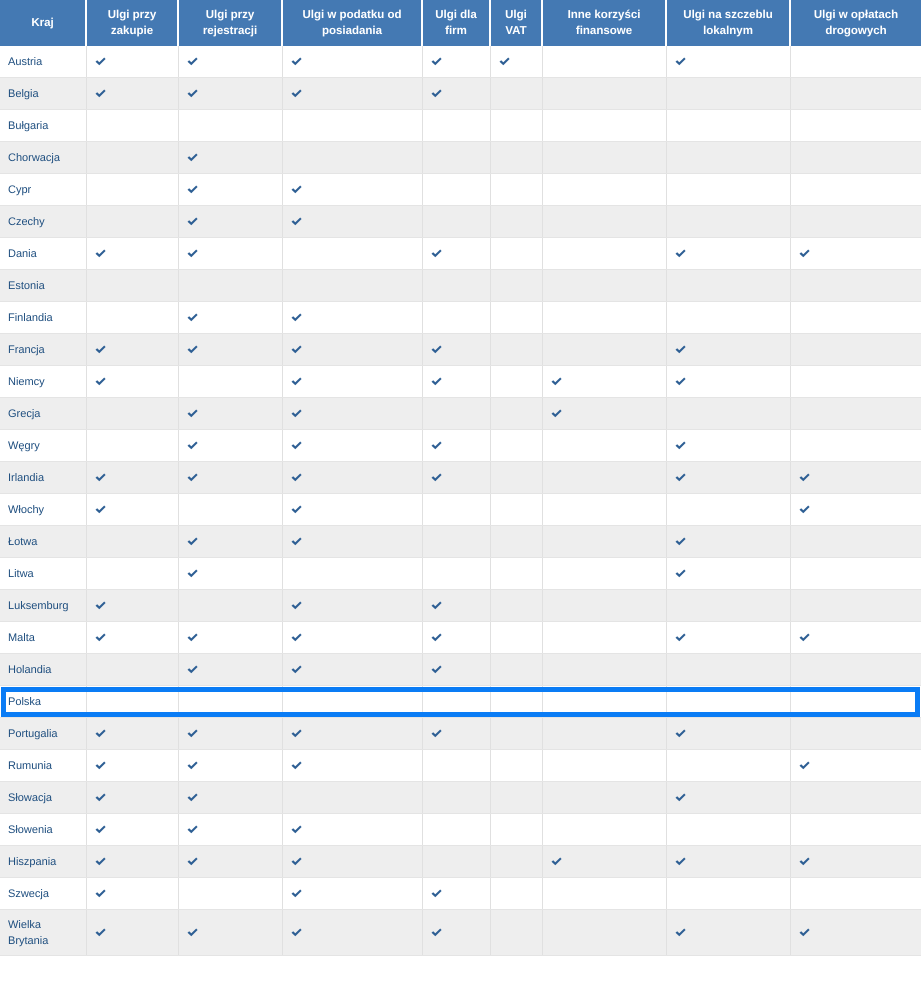 This screenshot has width=921, height=988. I want to click on column-header: Ulgi przy rejestracji, so click(230, 23).